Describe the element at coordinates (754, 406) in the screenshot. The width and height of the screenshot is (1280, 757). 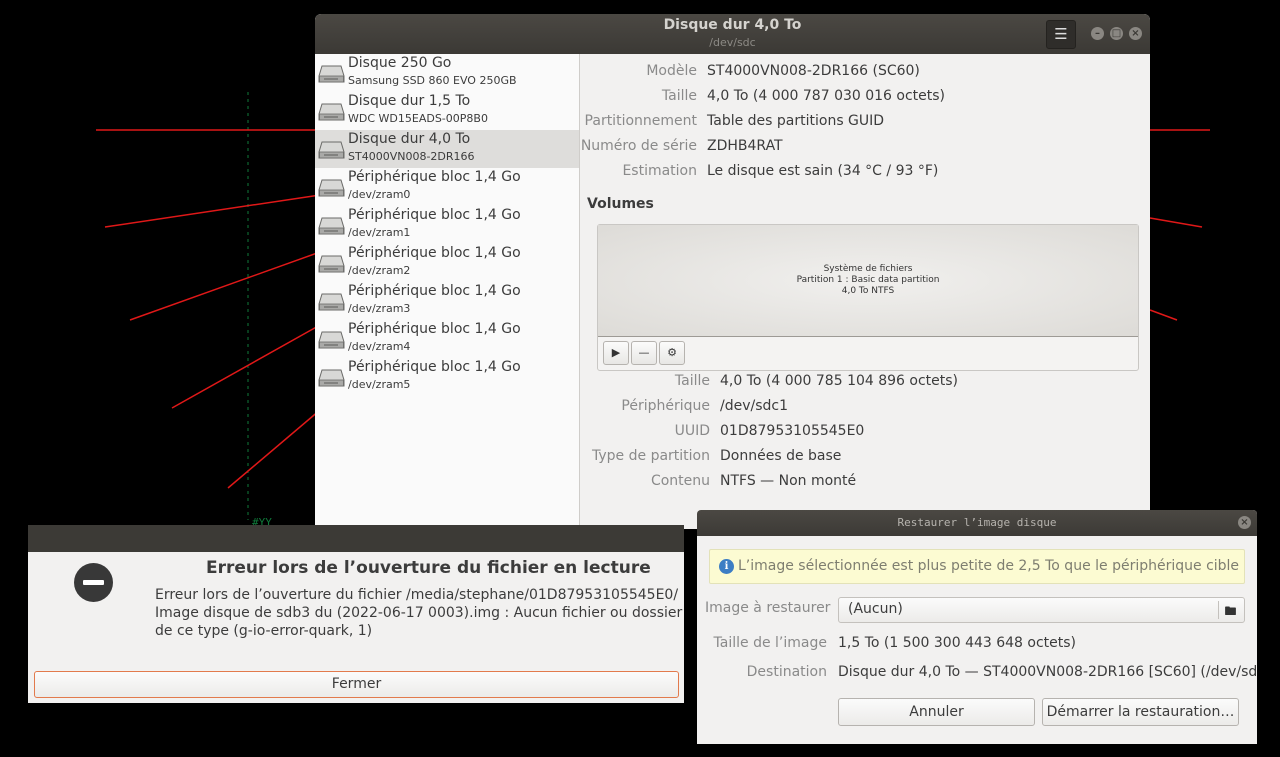
I see `volume-info-value: /dev/sdc1` at that location.